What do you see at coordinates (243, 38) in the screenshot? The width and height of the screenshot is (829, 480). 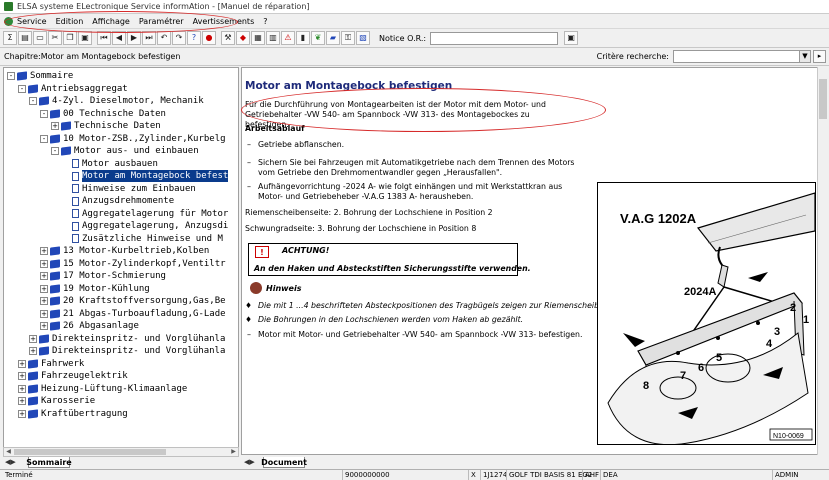 I see `wrench-icon: ◆` at bounding box center [243, 38].